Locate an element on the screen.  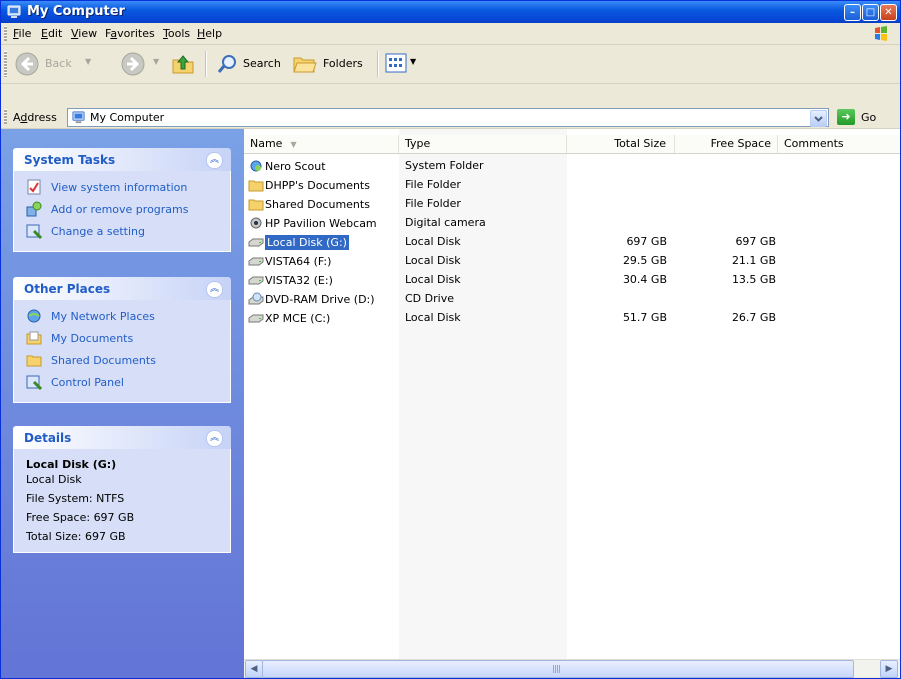
file-row: Local Disk (G:) Local Disk 697 GB 697 GB is located at coordinates (572, 241).